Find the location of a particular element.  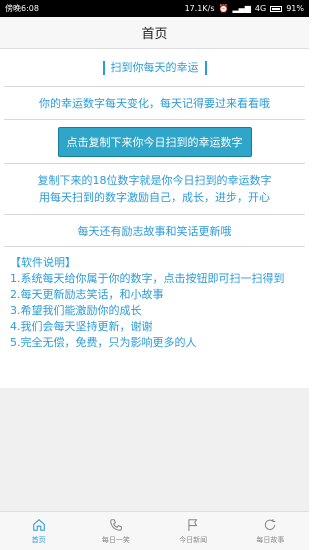

tab-daily-joke: 每日一笑 is located at coordinates (115, 531).